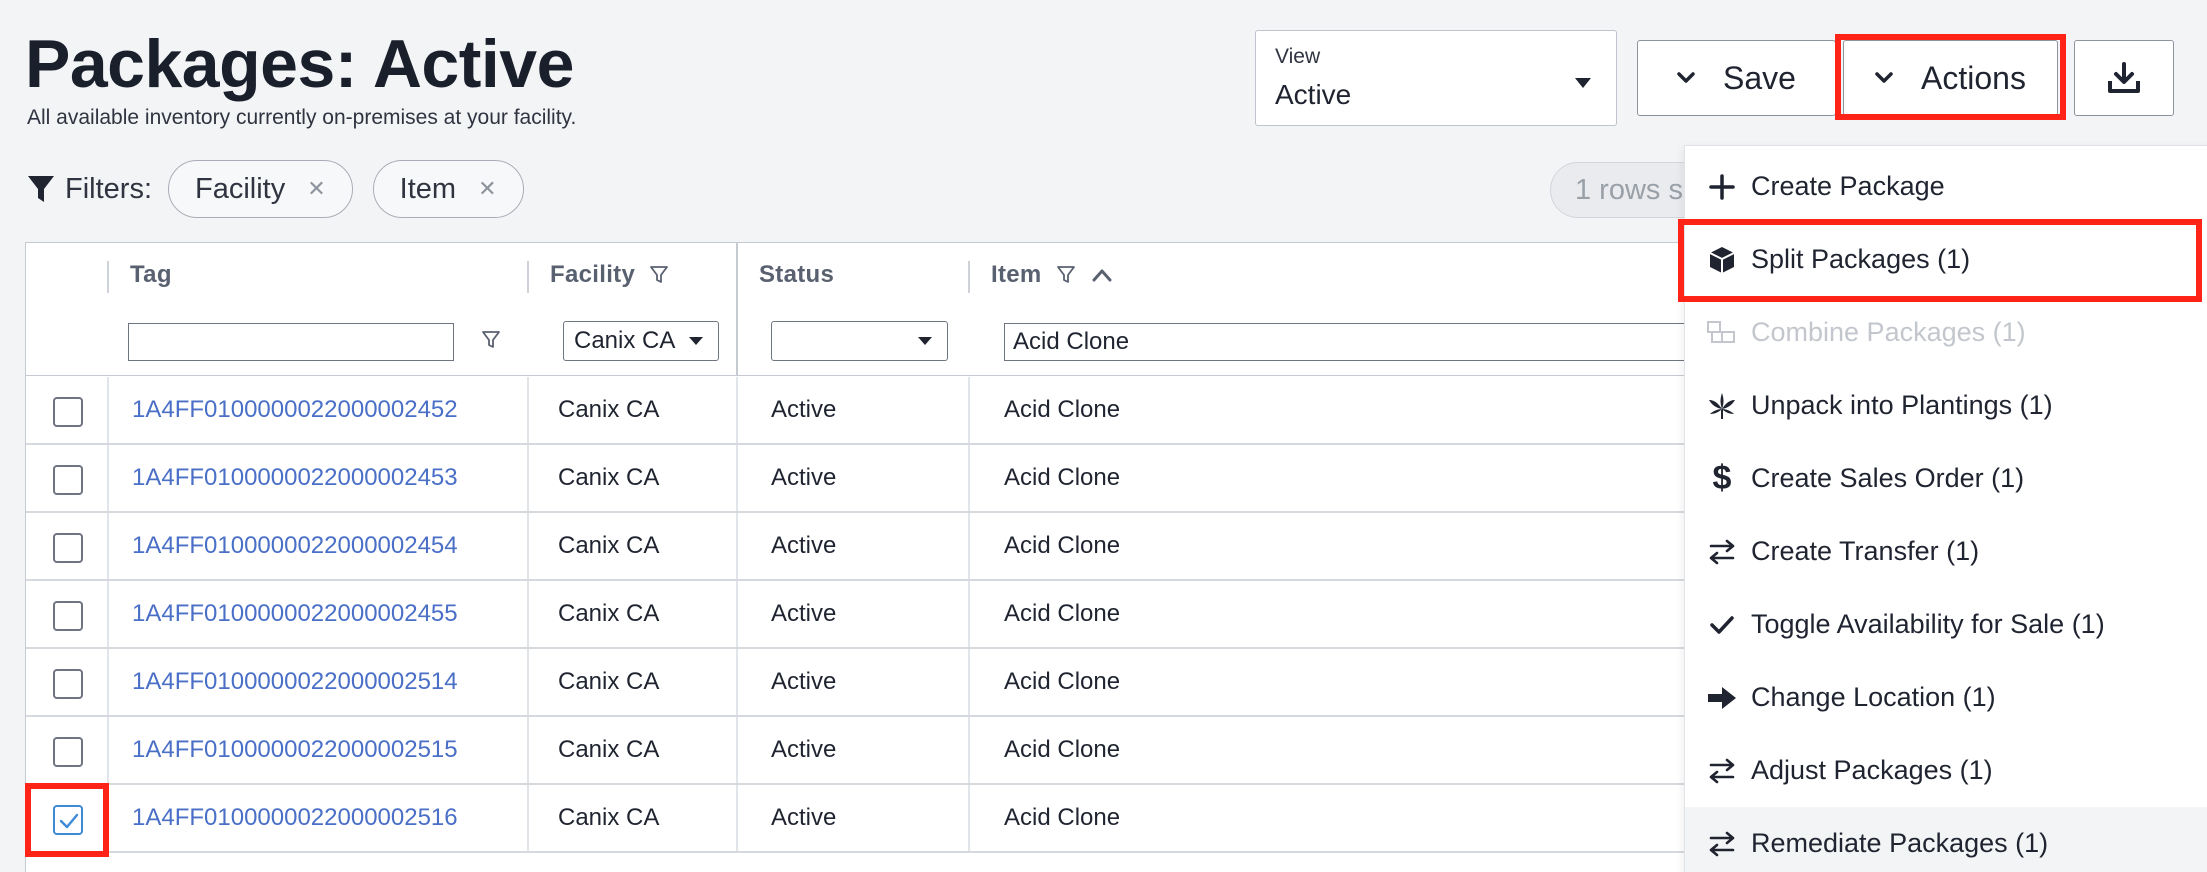  I want to click on tag-link: 1A4FF0100000022000002455, so click(295, 614).